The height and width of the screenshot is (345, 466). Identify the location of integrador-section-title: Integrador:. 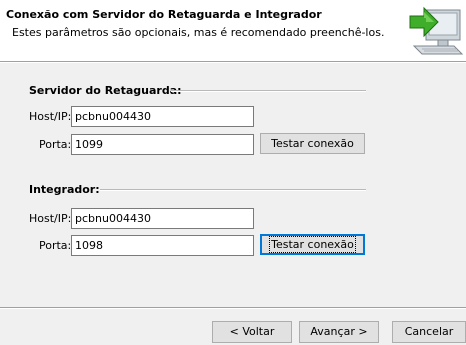
(64, 189).